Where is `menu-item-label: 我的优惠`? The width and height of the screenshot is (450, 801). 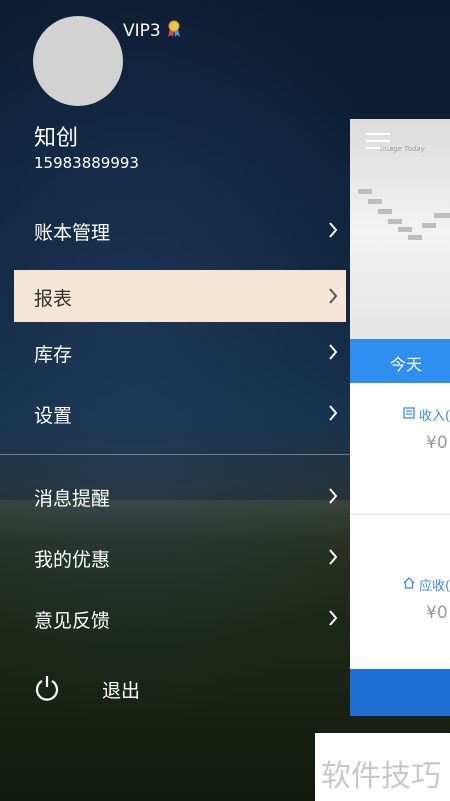
menu-item-label: 我的优惠 is located at coordinates (72, 560).